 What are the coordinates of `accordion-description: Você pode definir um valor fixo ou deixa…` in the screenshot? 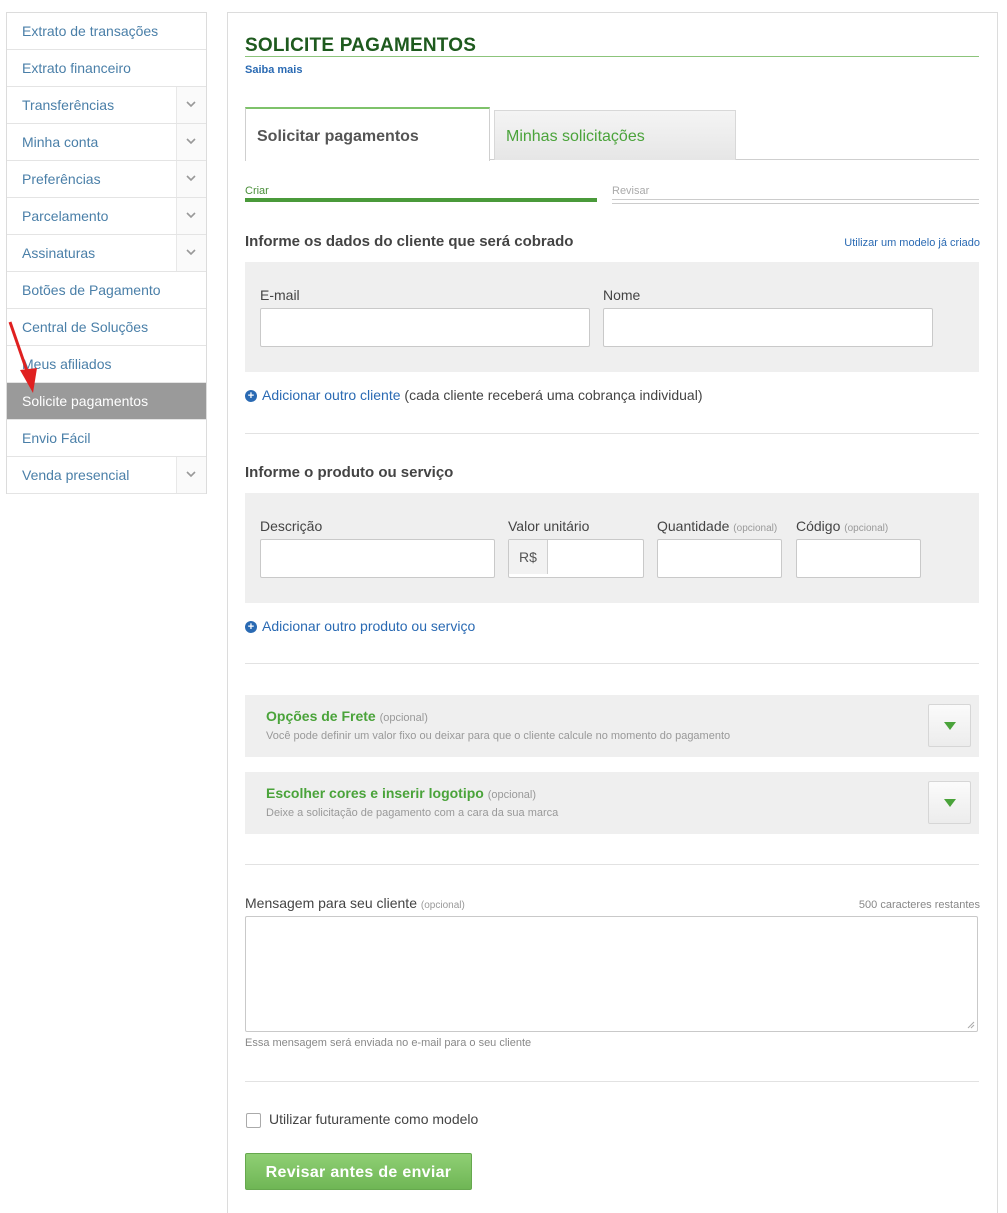 It's located at (498, 736).